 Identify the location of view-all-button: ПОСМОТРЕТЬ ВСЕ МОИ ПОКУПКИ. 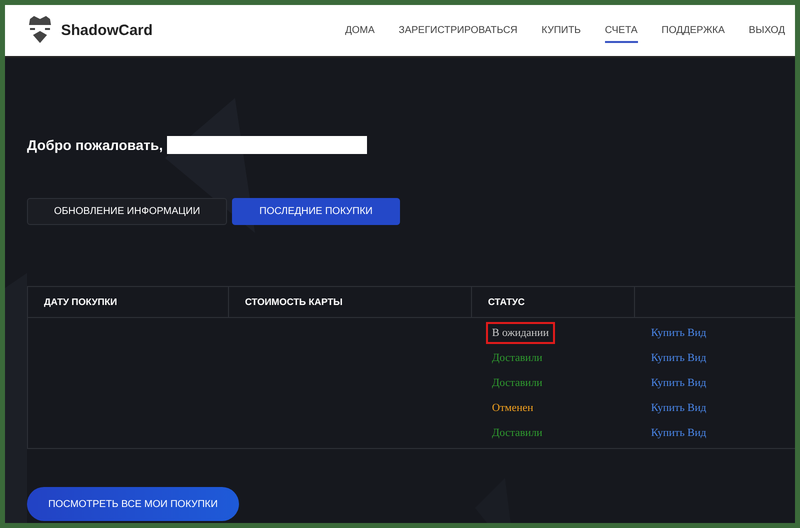
(133, 504).